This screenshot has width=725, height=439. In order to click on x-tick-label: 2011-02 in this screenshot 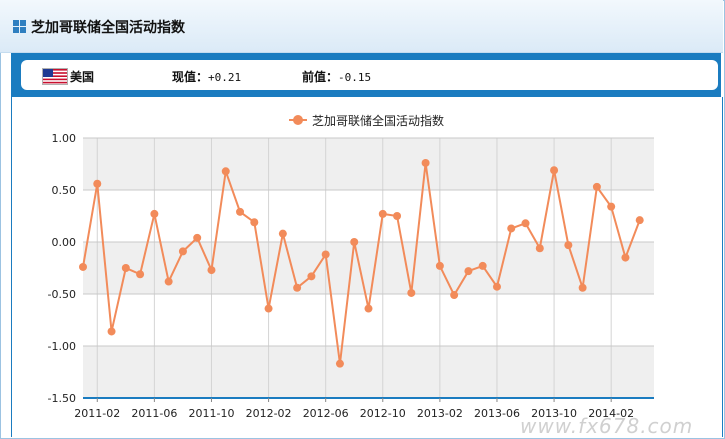, I will do `click(97, 413)`.